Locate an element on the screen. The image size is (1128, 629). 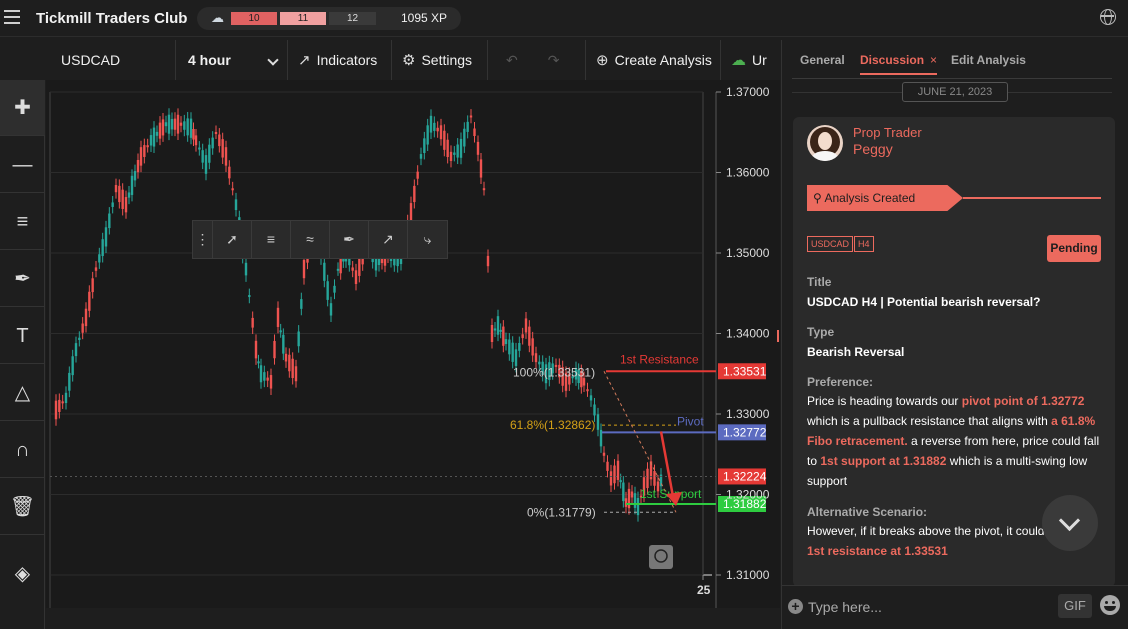
create-analysis-button: ⊕ Create Analysis is located at coordinates (653, 60).